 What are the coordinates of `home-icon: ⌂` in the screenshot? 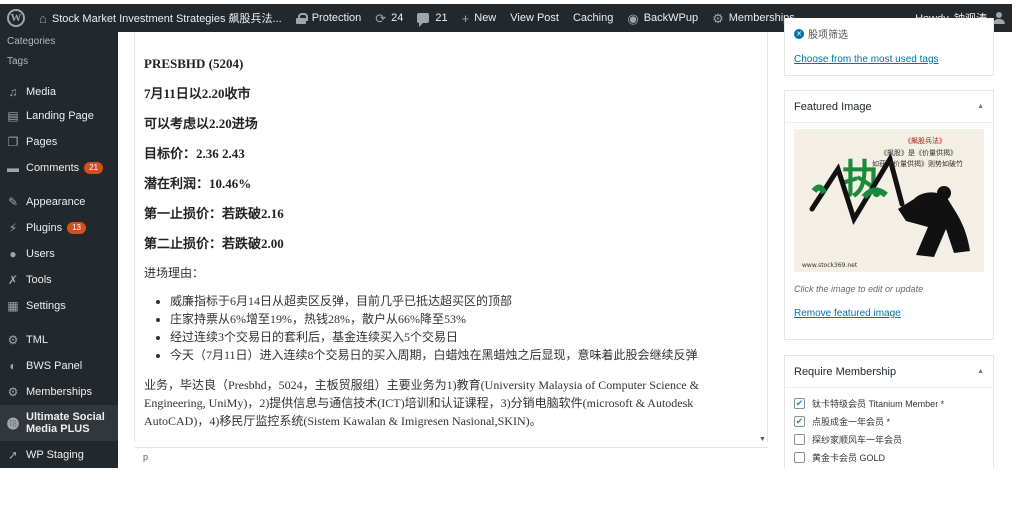 It's located at (43, 18).